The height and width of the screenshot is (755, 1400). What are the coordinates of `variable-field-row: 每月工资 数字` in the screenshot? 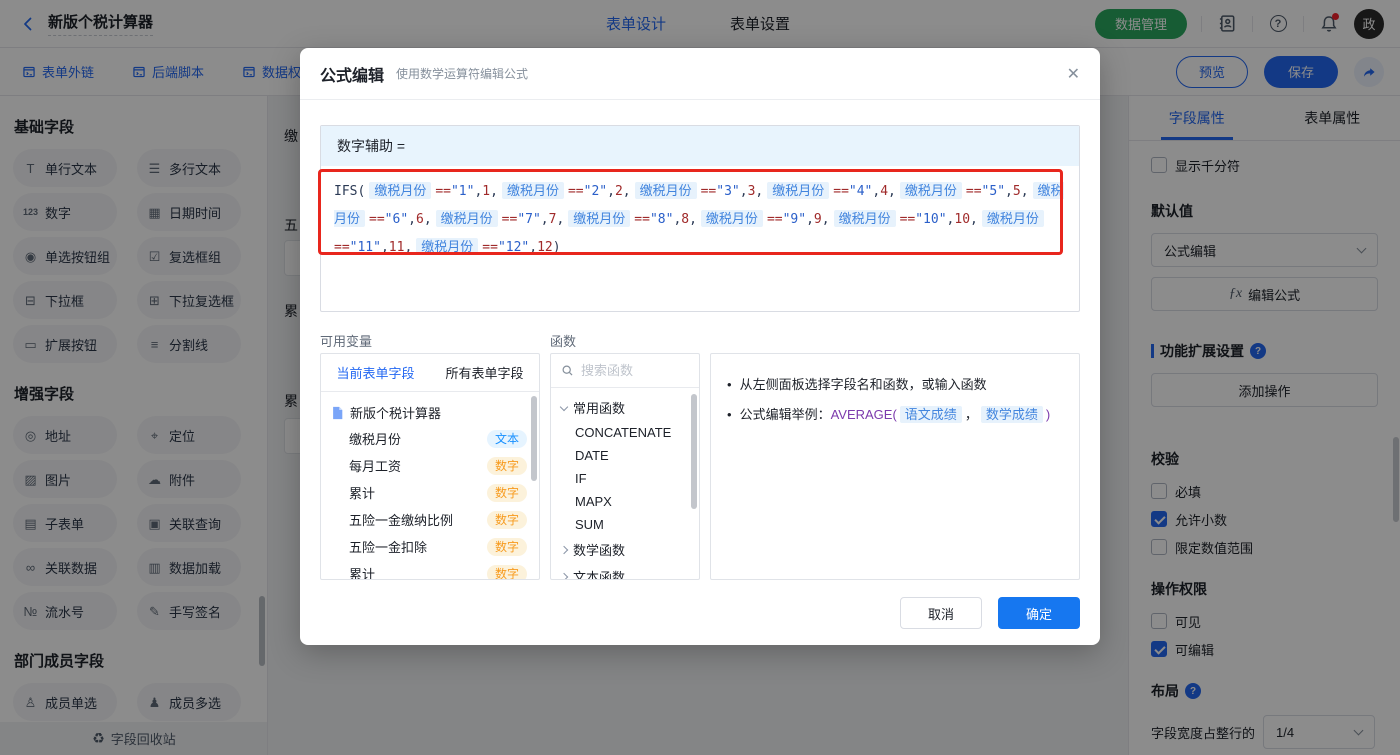 It's located at (430, 465).